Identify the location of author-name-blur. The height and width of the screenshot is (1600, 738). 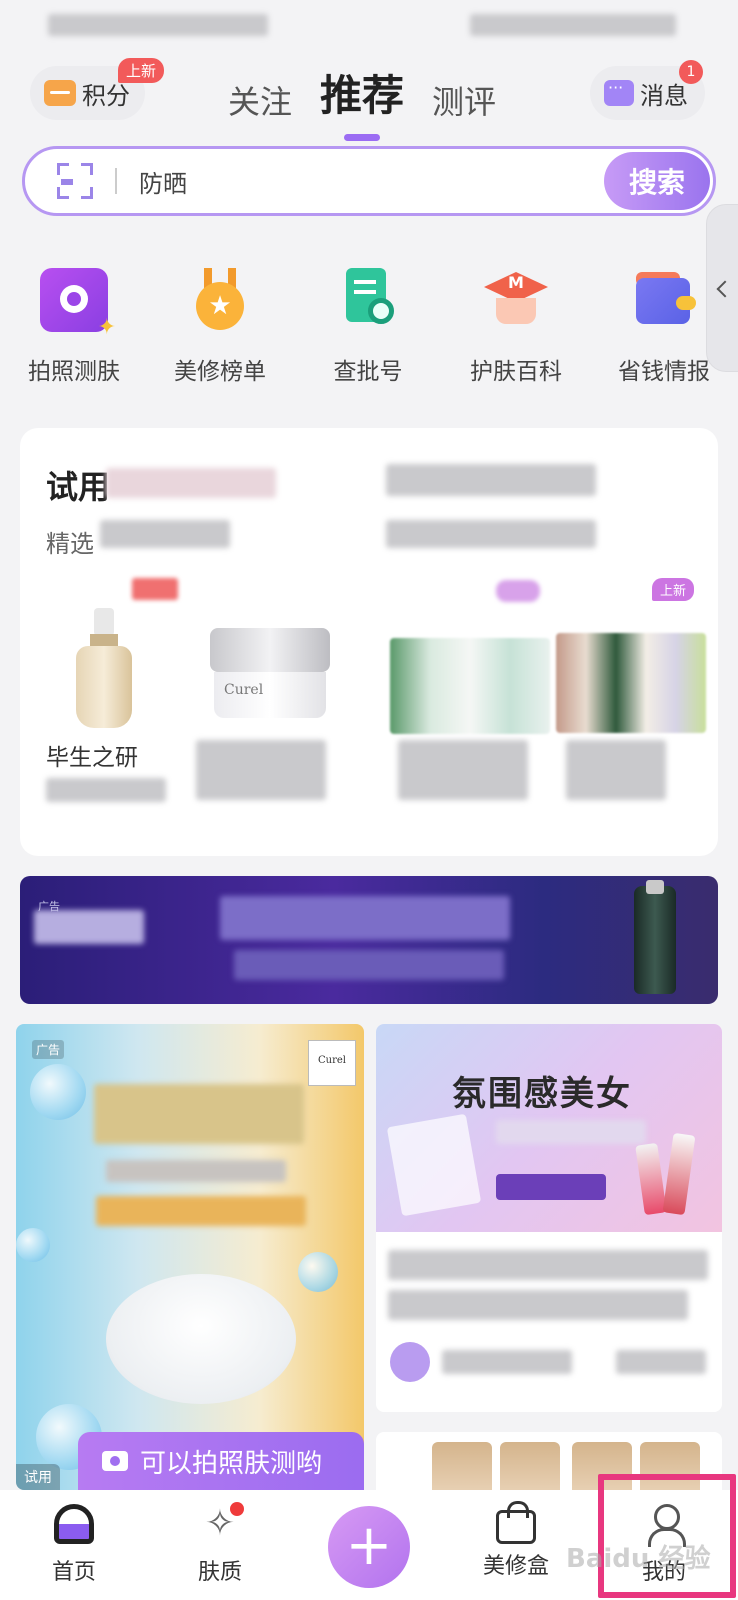
(507, 1362).